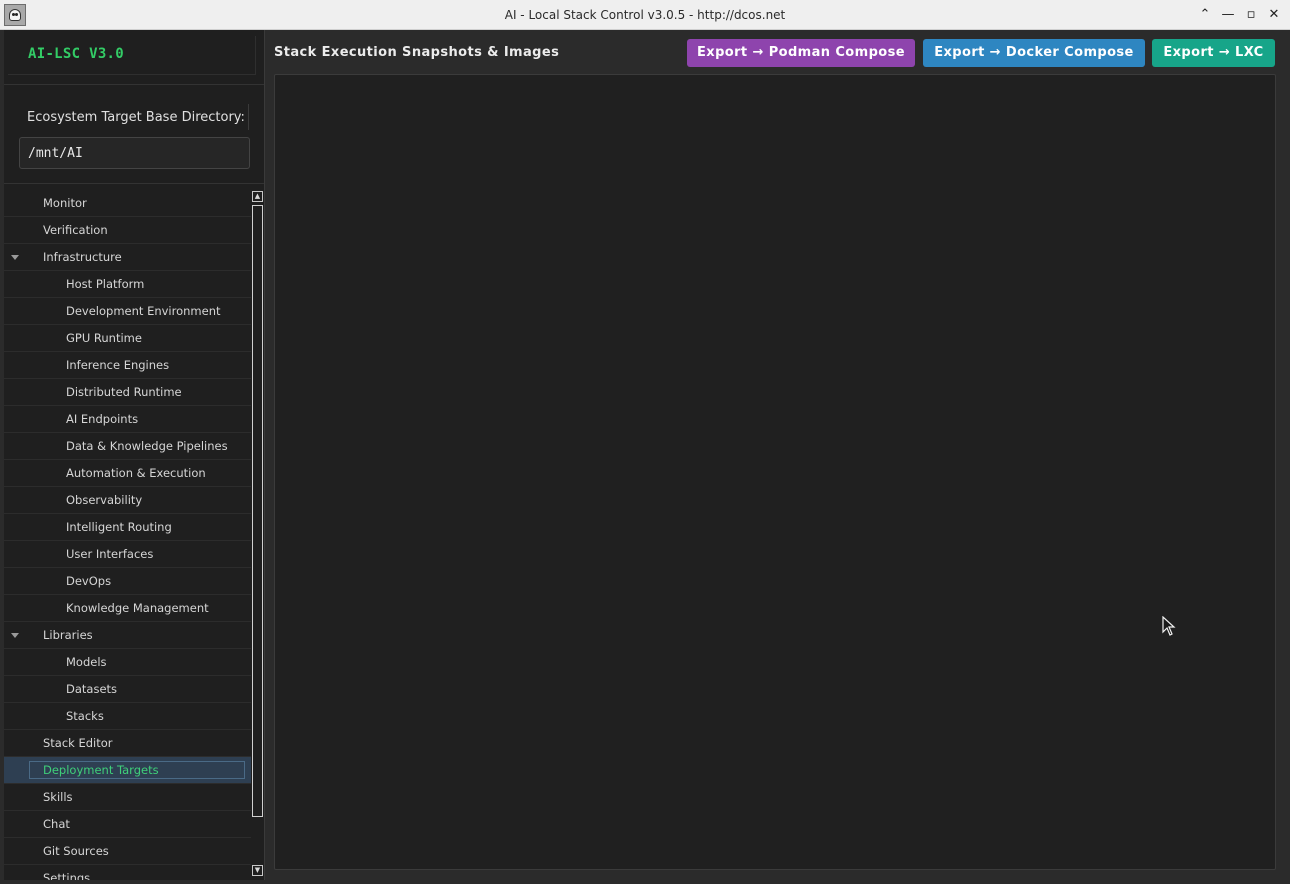 The image size is (1290, 884). I want to click on minimize-window-icon: —, so click(1228, 15).